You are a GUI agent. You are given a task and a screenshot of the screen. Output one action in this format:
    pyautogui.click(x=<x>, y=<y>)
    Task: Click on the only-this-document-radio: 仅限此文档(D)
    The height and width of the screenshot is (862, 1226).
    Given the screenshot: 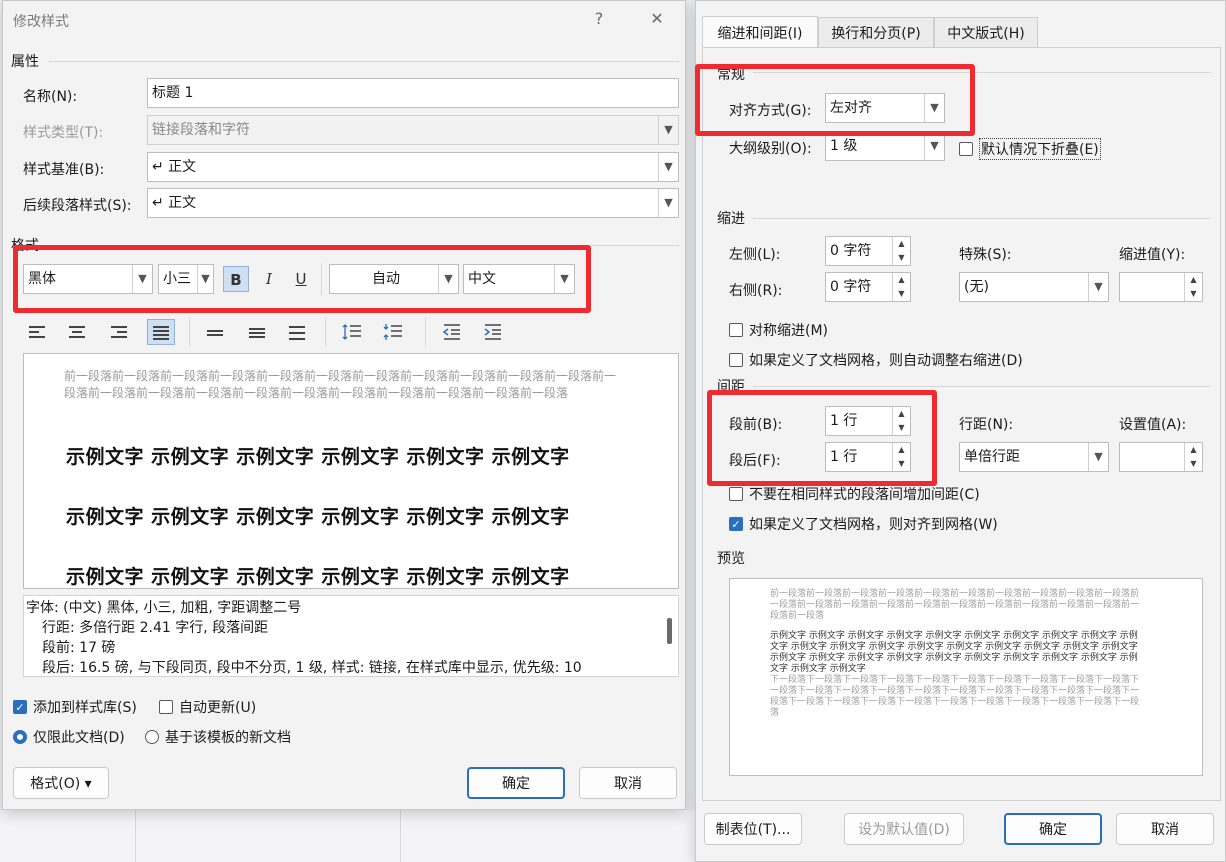 What is the action you would take?
    pyautogui.click(x=69, y=737)
    